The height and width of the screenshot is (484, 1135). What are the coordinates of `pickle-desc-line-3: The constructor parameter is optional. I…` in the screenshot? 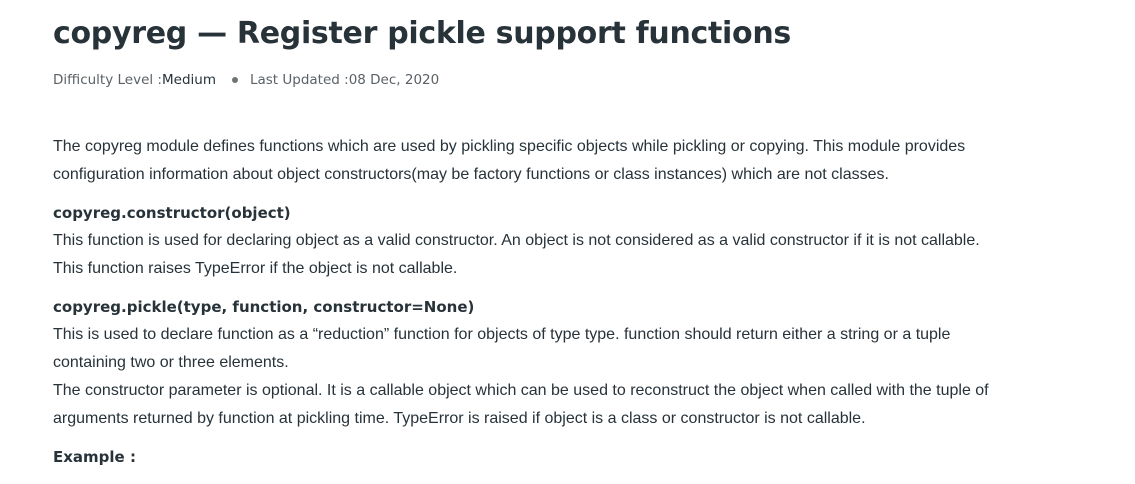 It's located at (521, 390).